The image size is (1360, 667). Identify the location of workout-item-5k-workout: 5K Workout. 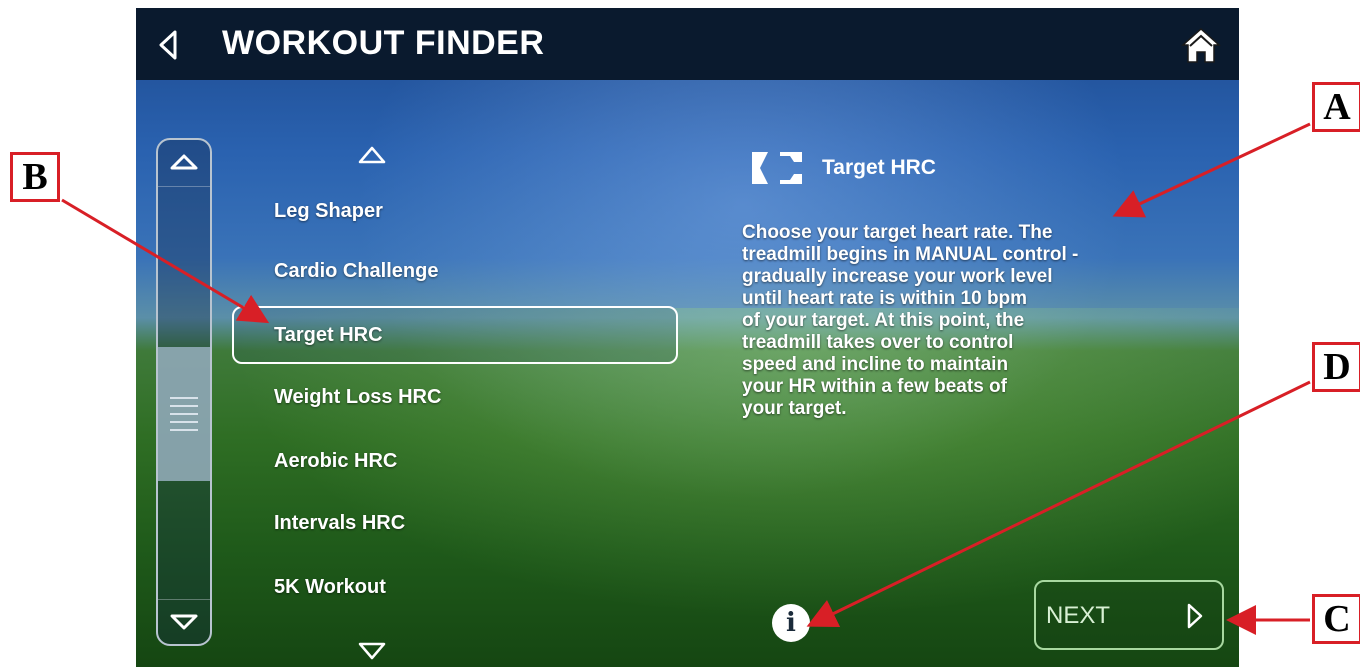
(455, 587).